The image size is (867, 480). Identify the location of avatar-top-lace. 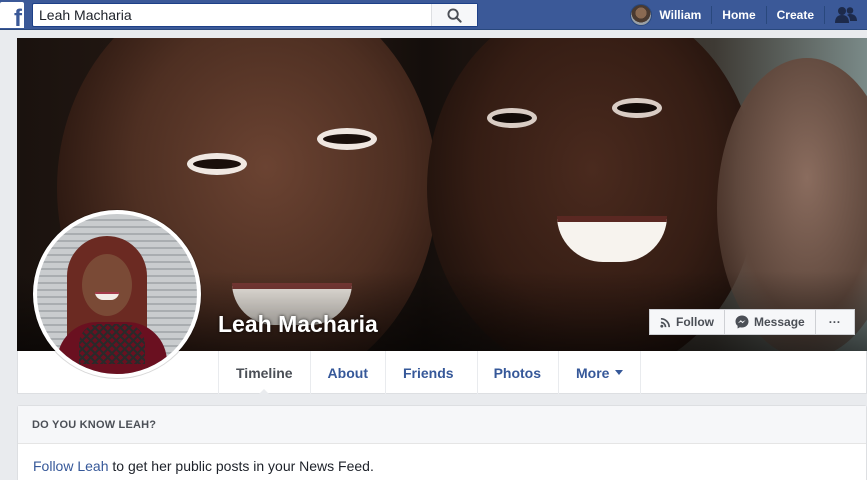
(112, 344).